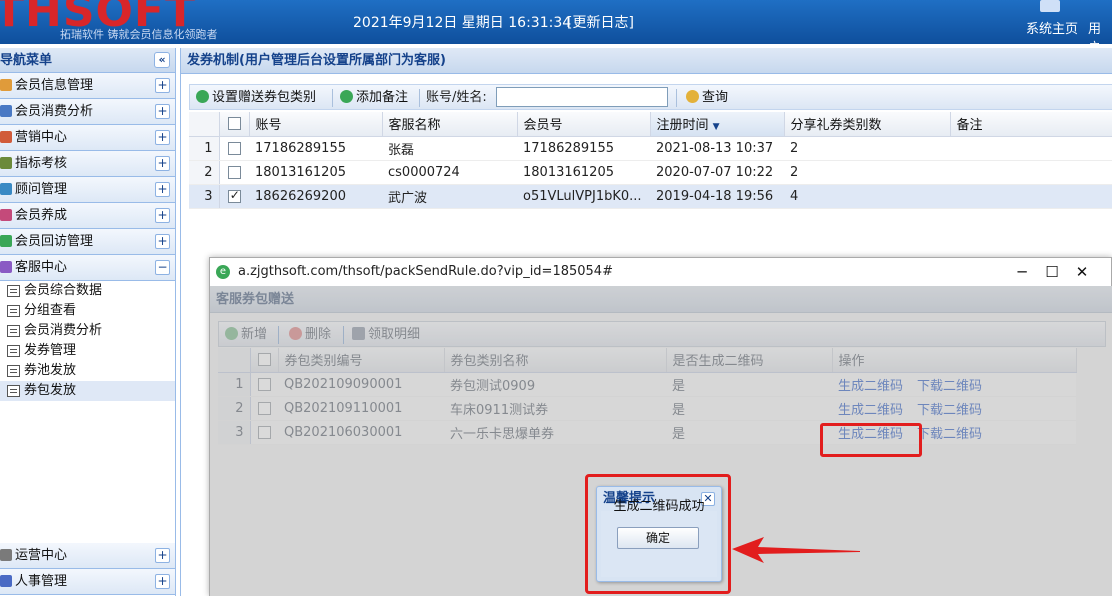  I want to click on minimize-icon: ─, so click(1022, 272).